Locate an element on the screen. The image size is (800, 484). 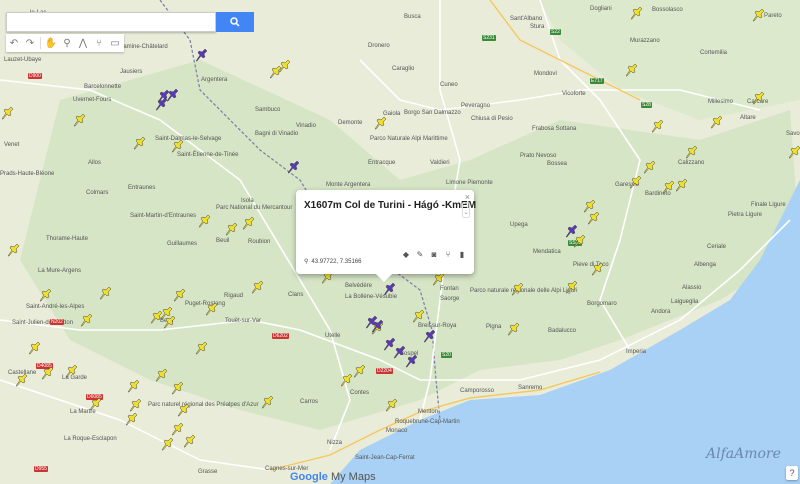
scroll-control: ⌃ ⌄ is located at coordinates (466, 210).